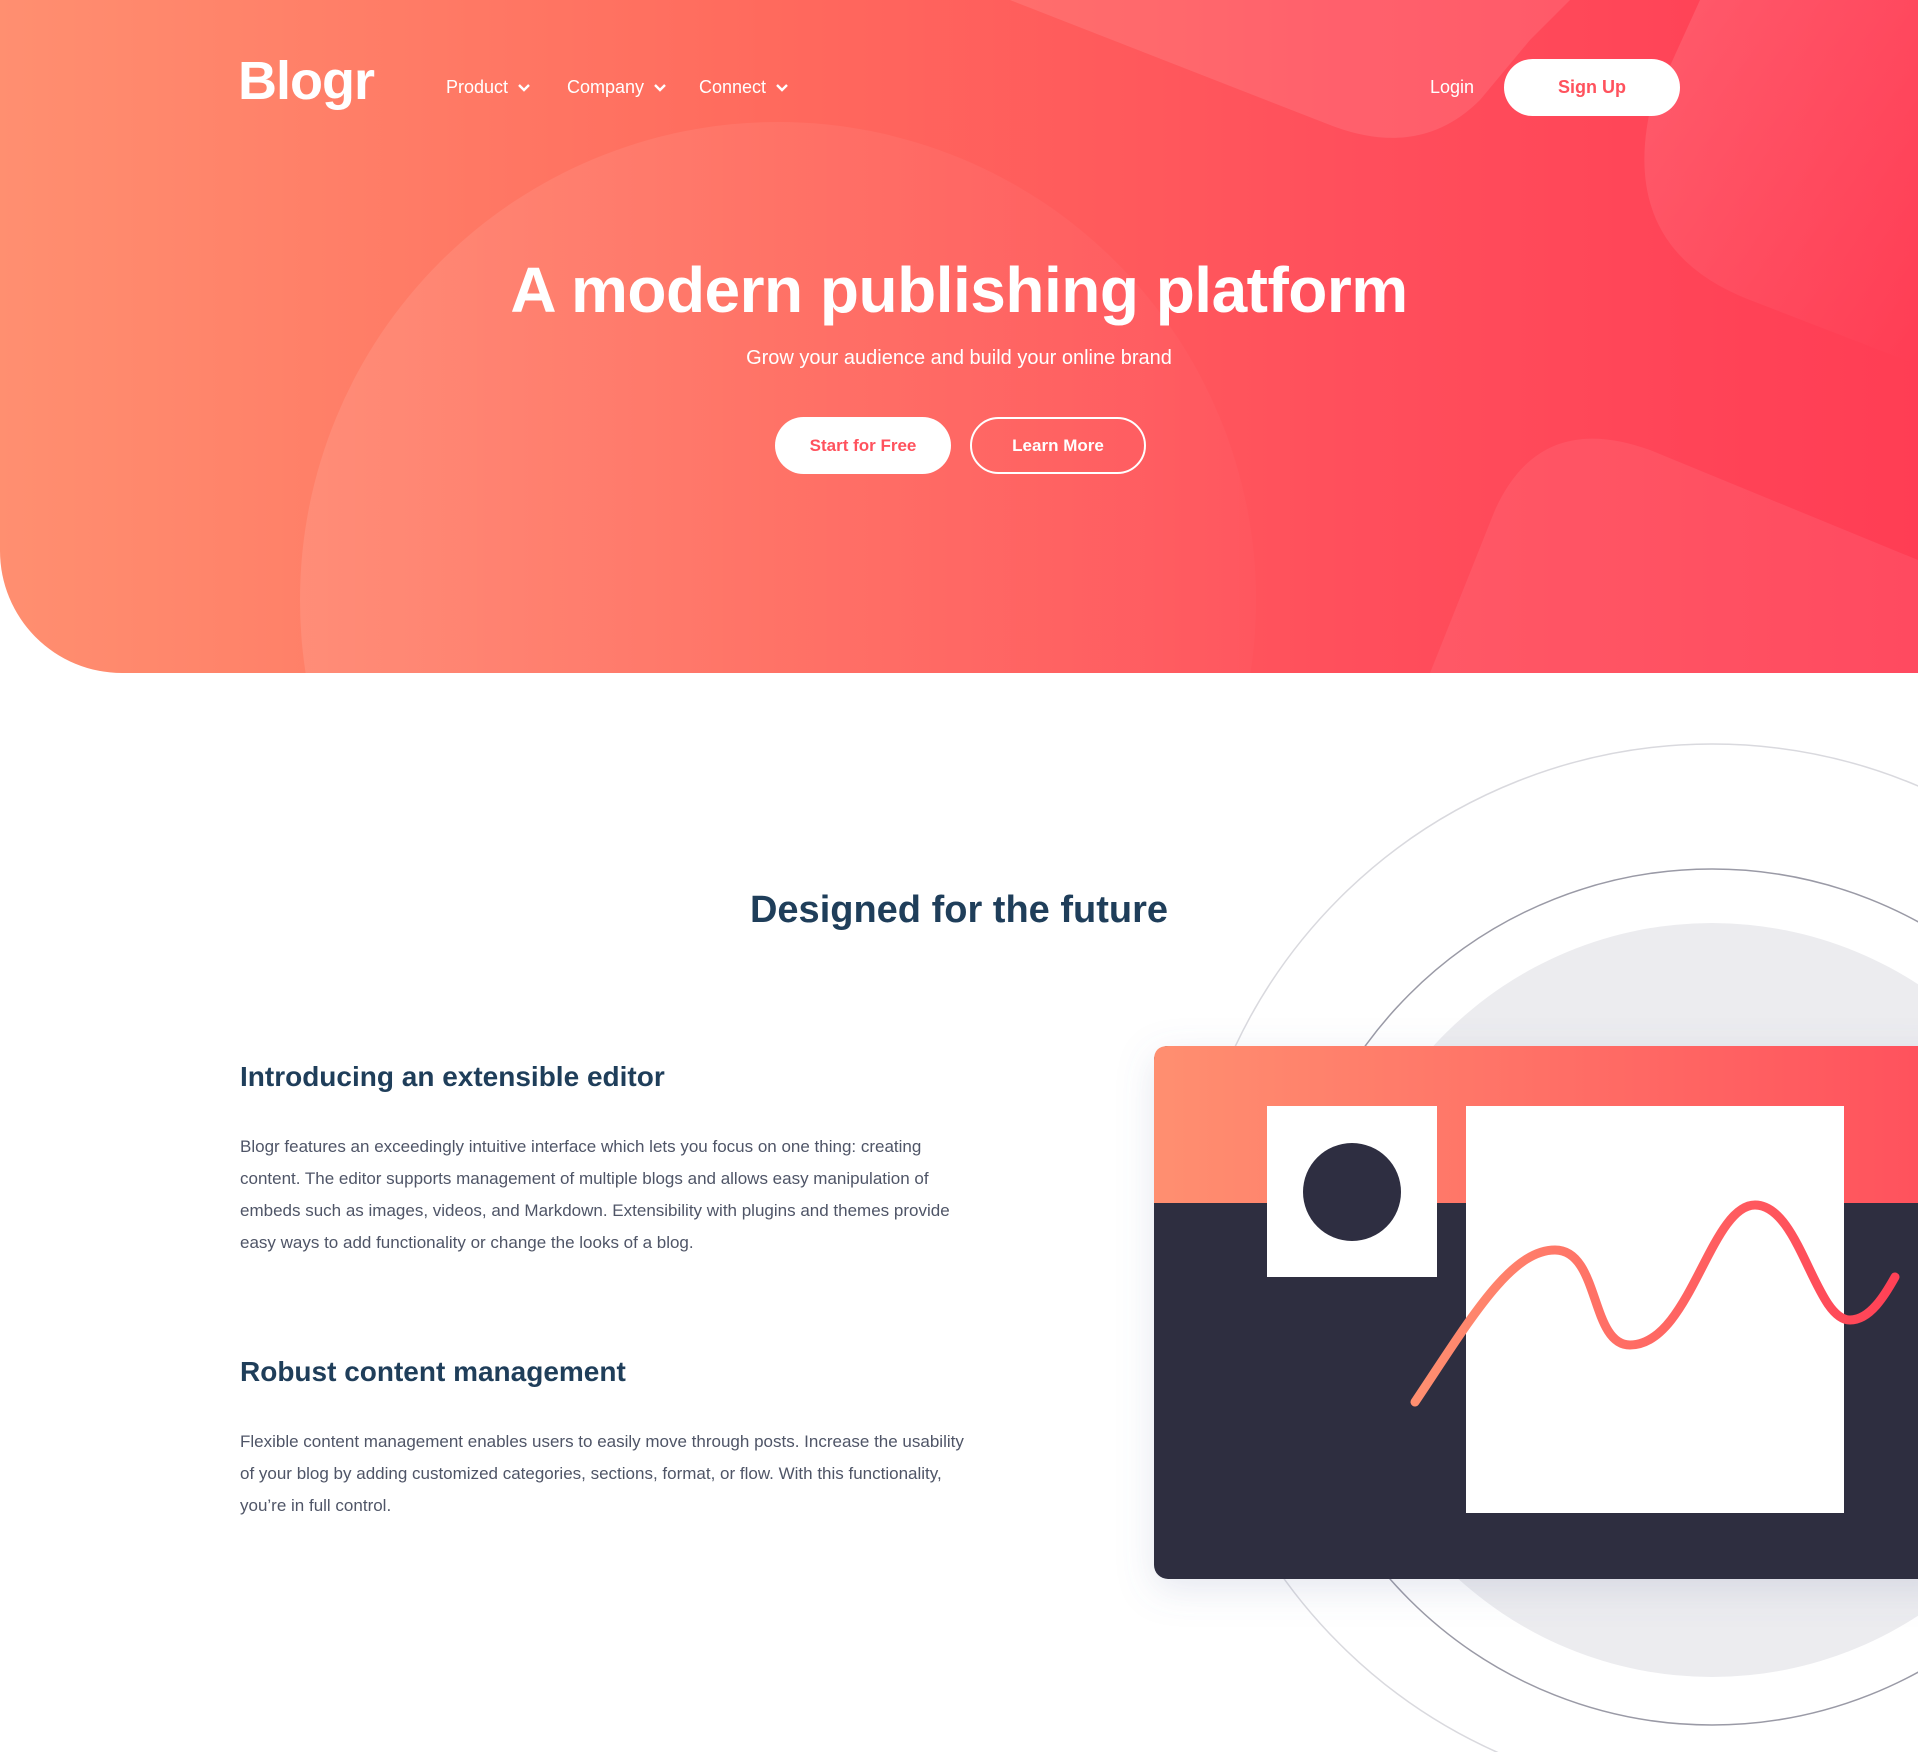 The image size is (1918, 1752). I want to click on feature-heading: Robust content management, so click(433, 1371).